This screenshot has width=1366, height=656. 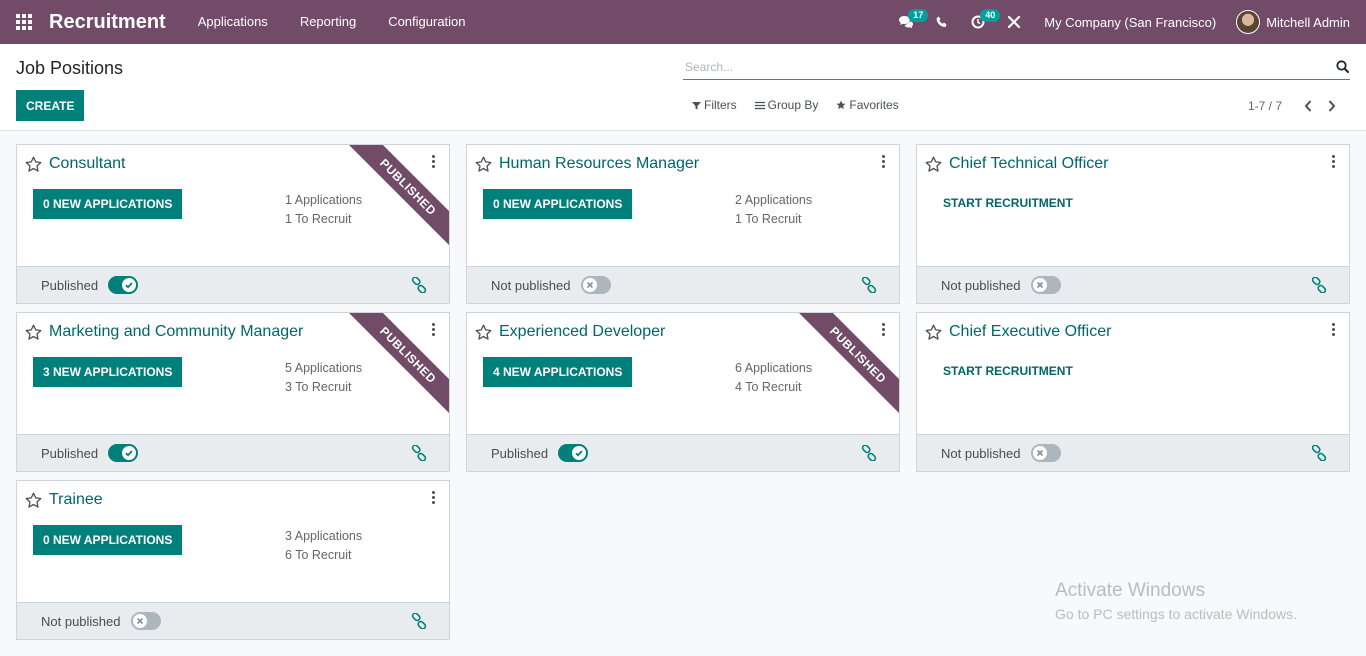 I want to click on applications-count: 3 Applications, so click(x=323, y=536).